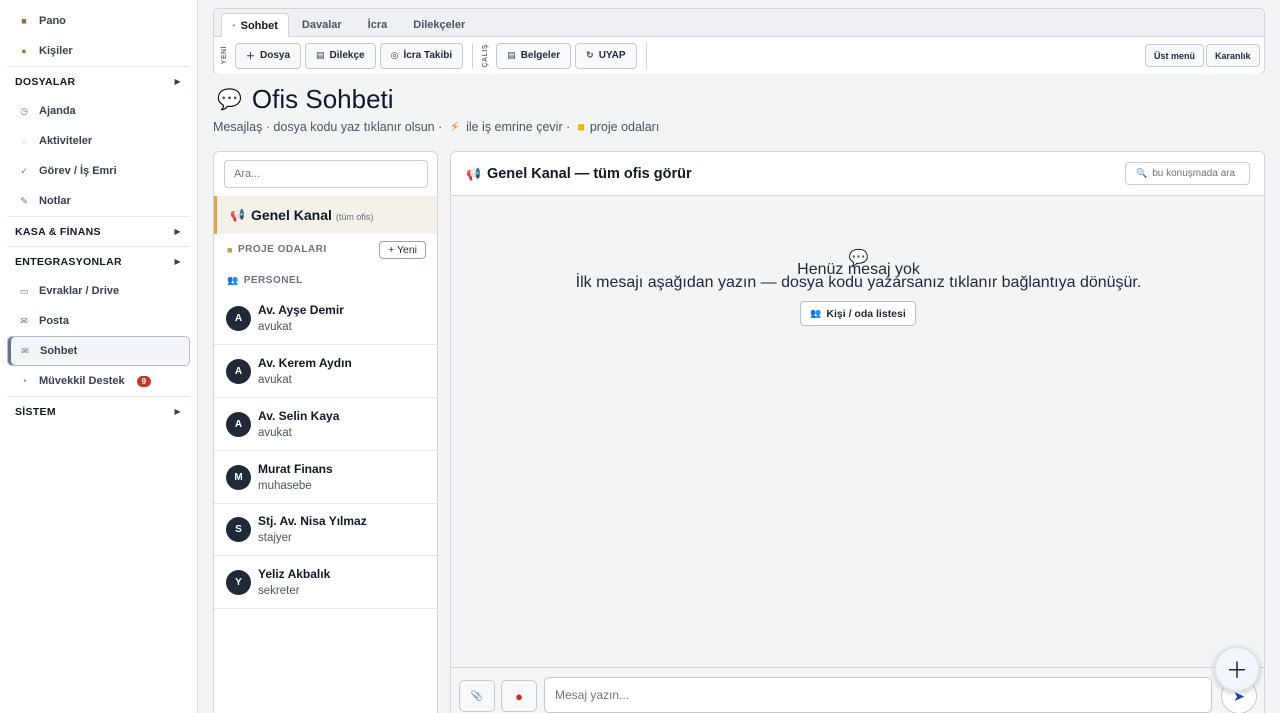 This screenshot has height=713, width=1280. I want to click on binoculars-icon: ◎, so click(394, 55).